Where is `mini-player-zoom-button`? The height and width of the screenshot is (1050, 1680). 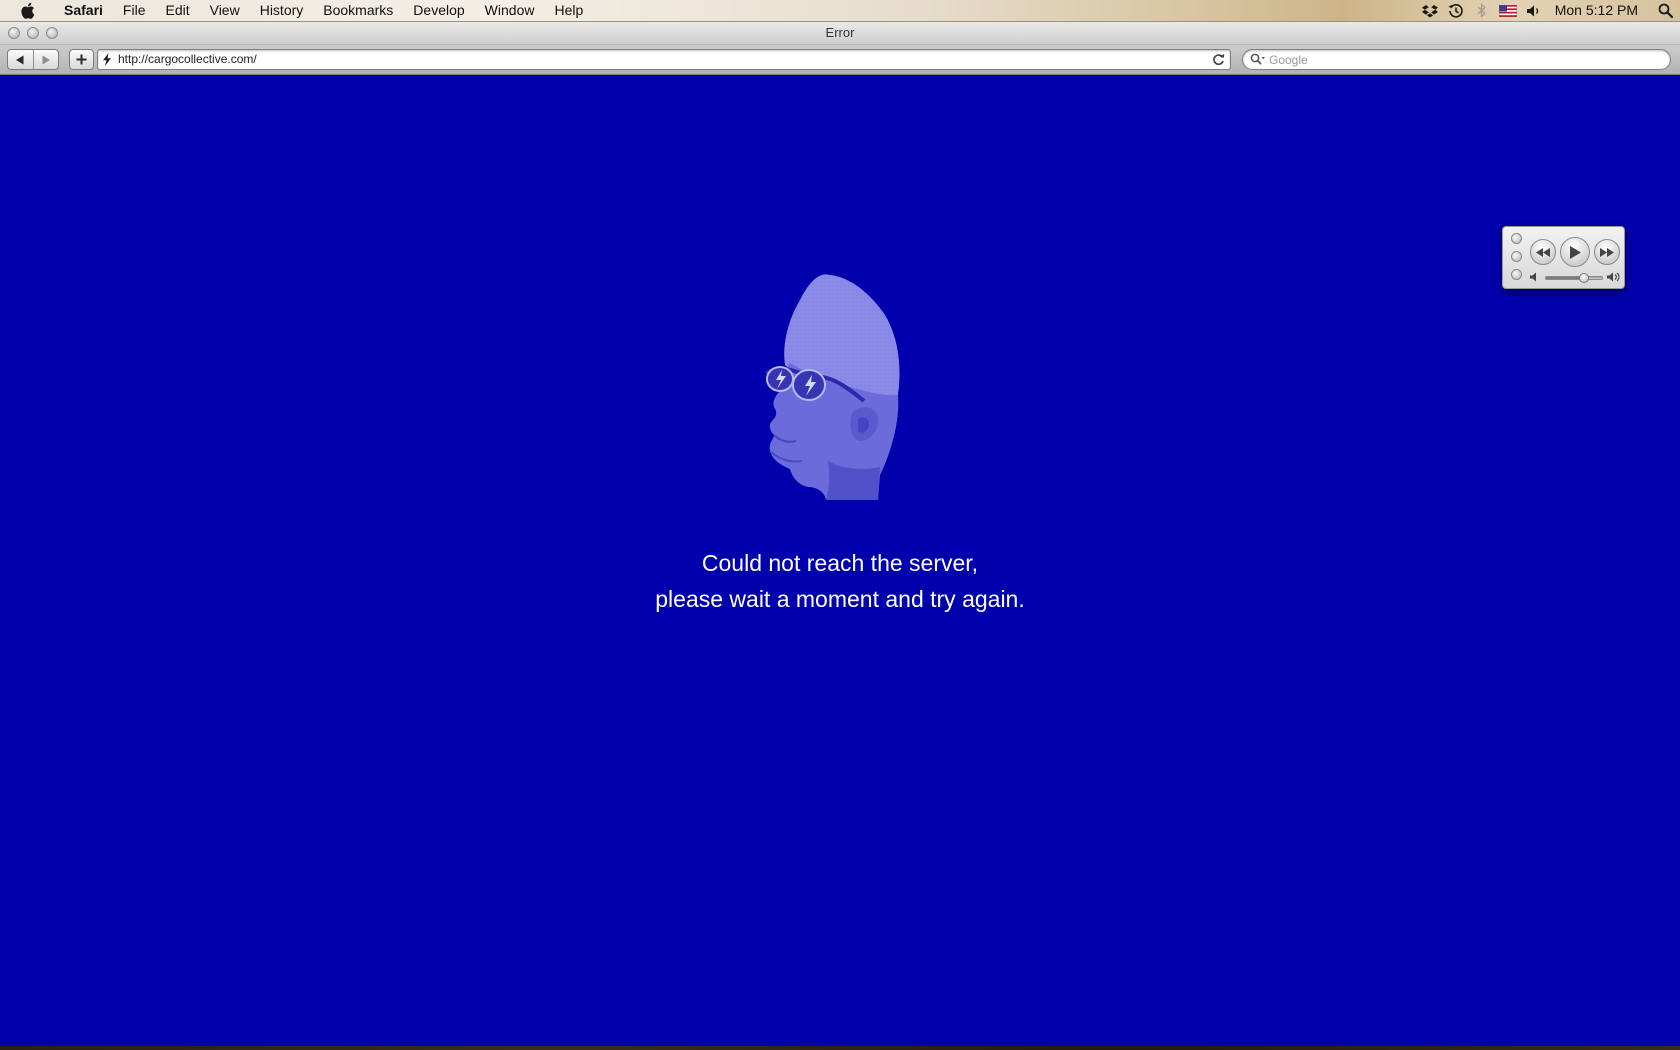
mini-player-zoom-button is located at coordinates (1516, 274).